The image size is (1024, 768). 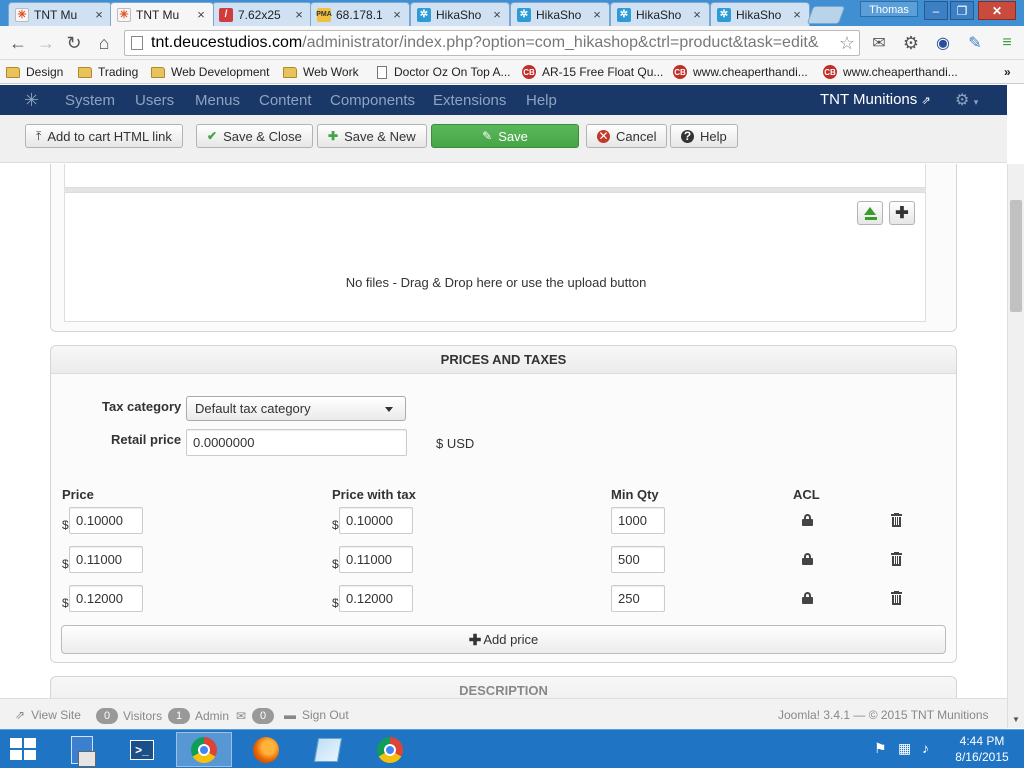 What do you see at coordinates (966, 100) in the screenshot?
I see `settings-gear-icon: ⚙ ▾` at bounding box center [966, 100].